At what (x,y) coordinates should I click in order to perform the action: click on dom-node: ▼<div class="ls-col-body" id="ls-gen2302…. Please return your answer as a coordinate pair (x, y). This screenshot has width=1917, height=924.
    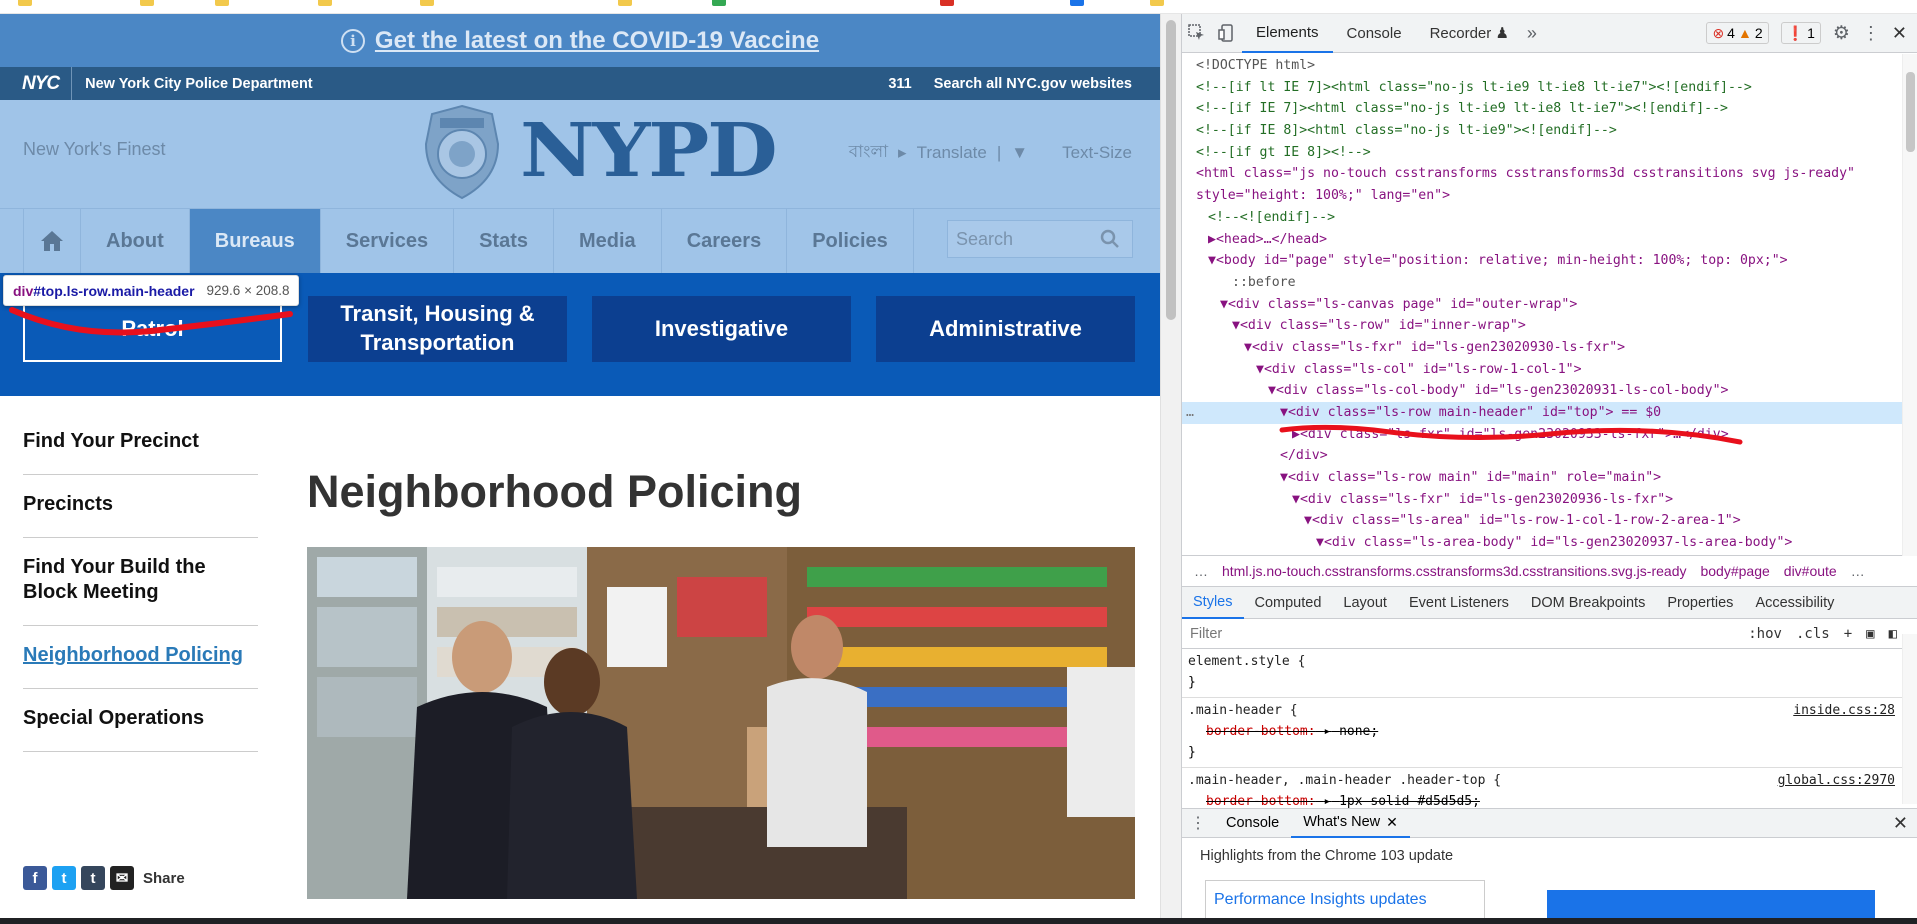
    Looking at the image, I should click on (1549, 391).